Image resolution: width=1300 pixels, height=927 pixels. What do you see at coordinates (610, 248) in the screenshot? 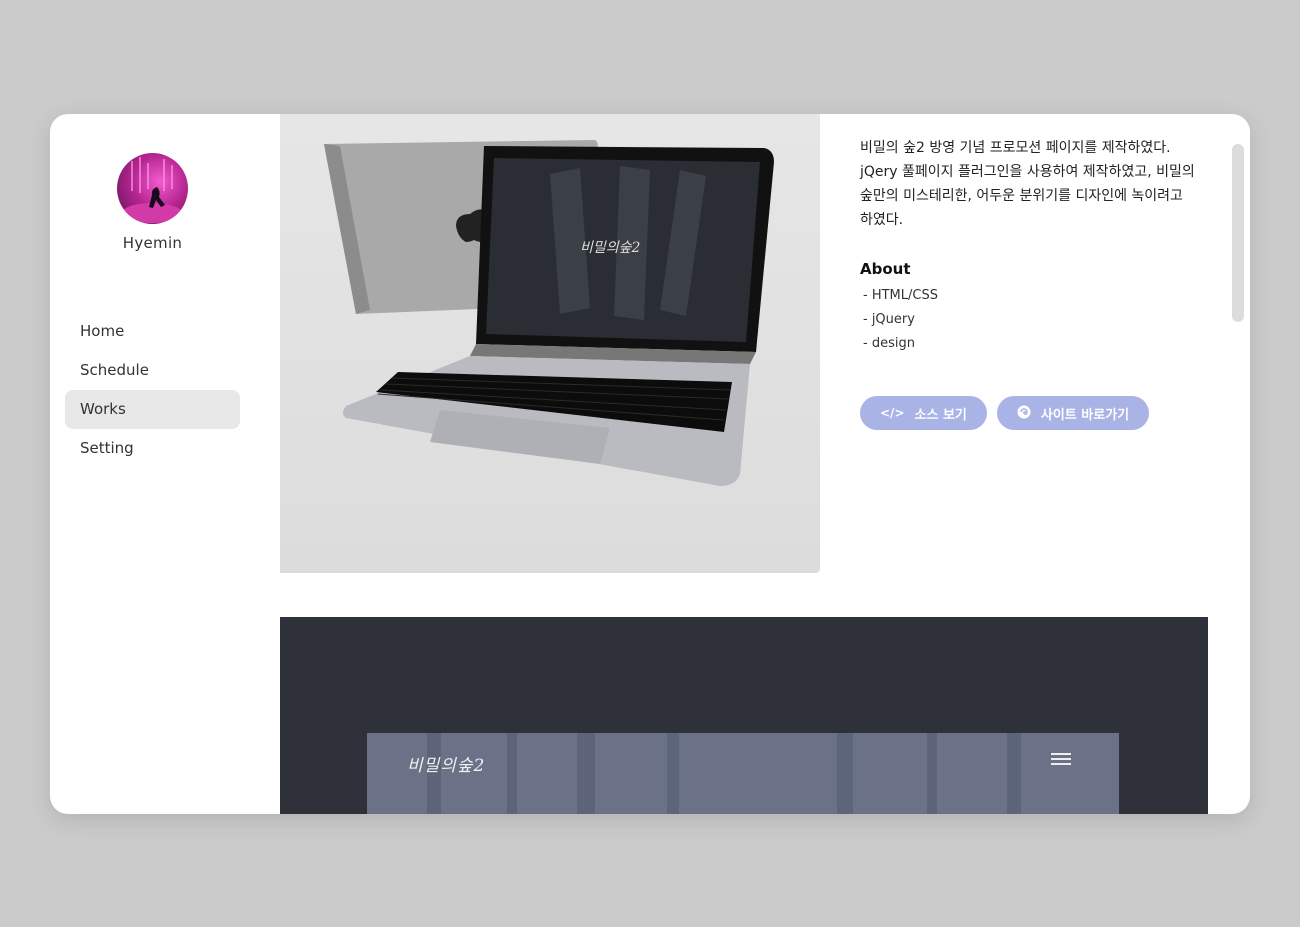
I see `svg-text: 비밀의숲2` at bounding box center [610, 248].